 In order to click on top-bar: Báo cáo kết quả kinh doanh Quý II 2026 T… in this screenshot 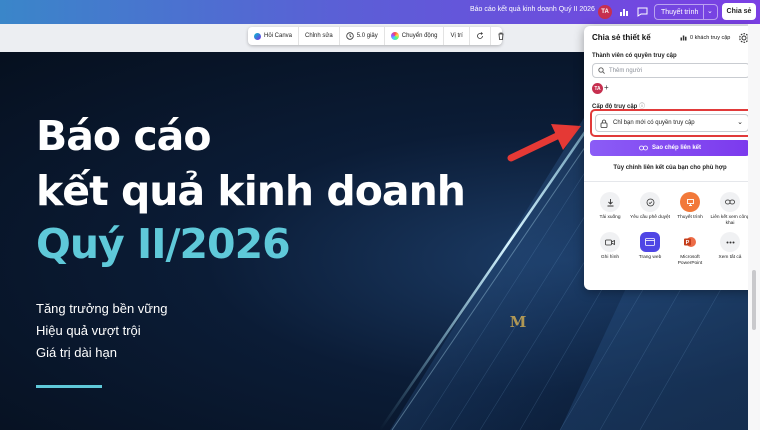, I will do `click(380, 12)`.